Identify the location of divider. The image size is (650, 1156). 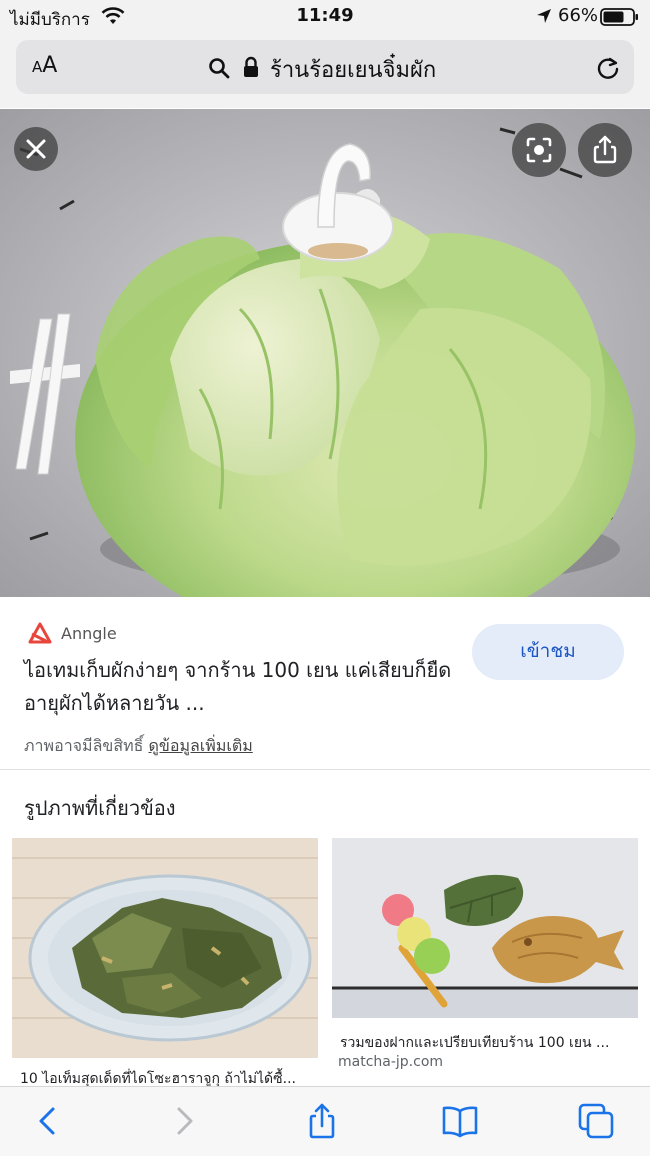
(325, 769).